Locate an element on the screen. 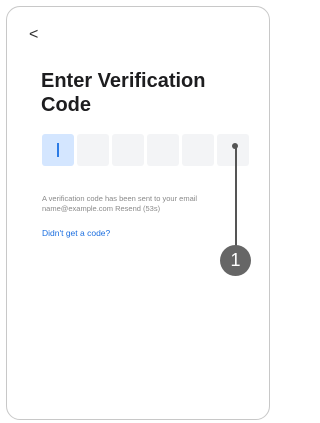 This screenshot has height=423, width=320. resend-countdown: Resend (53s) is located at coordinates (137, 208).